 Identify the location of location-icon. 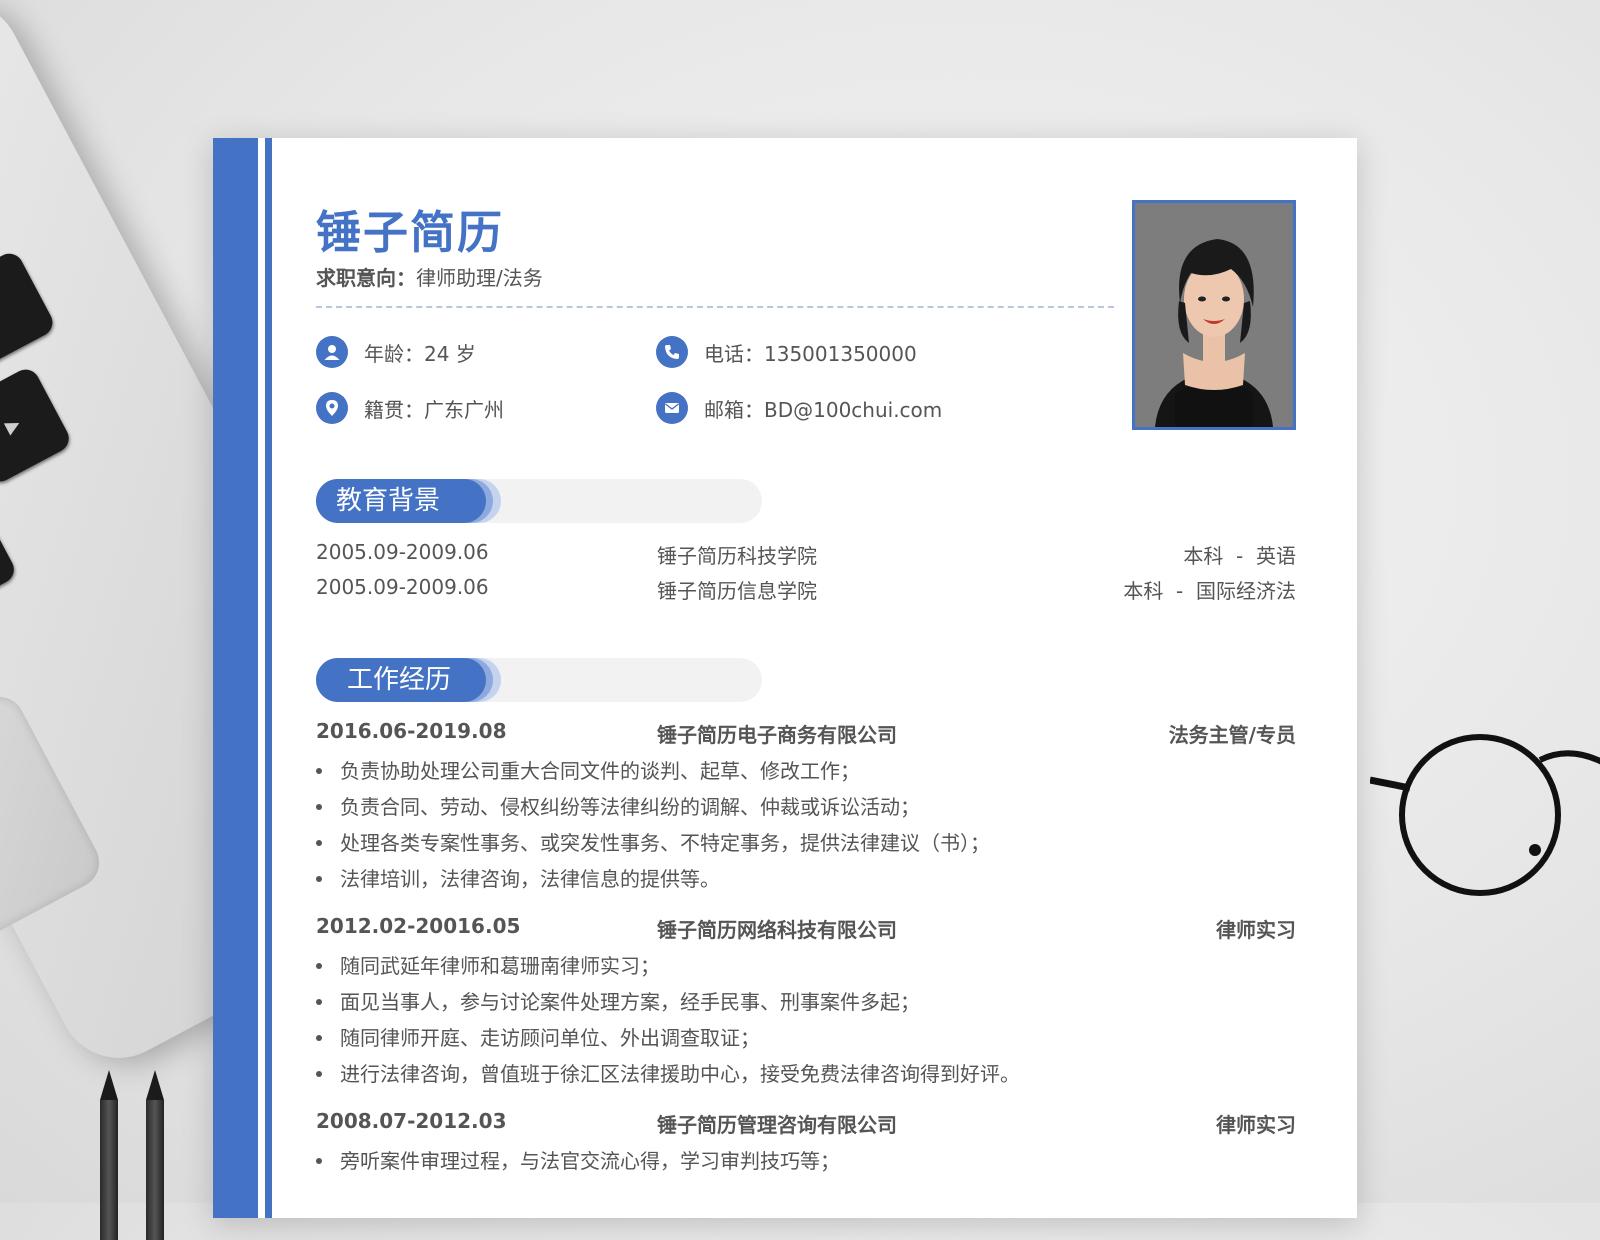
(332, 408).